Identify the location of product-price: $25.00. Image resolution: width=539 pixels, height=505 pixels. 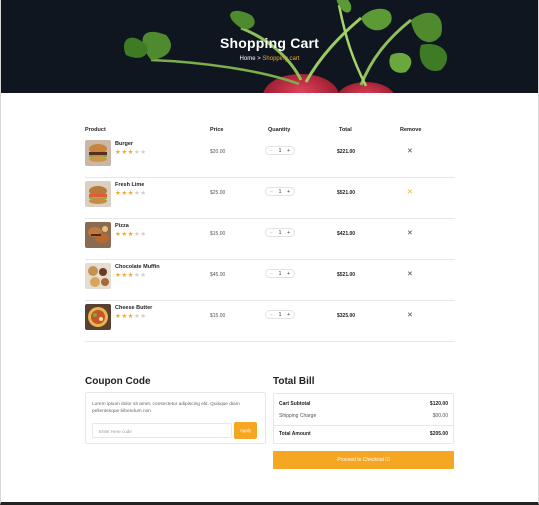
(218, 193).